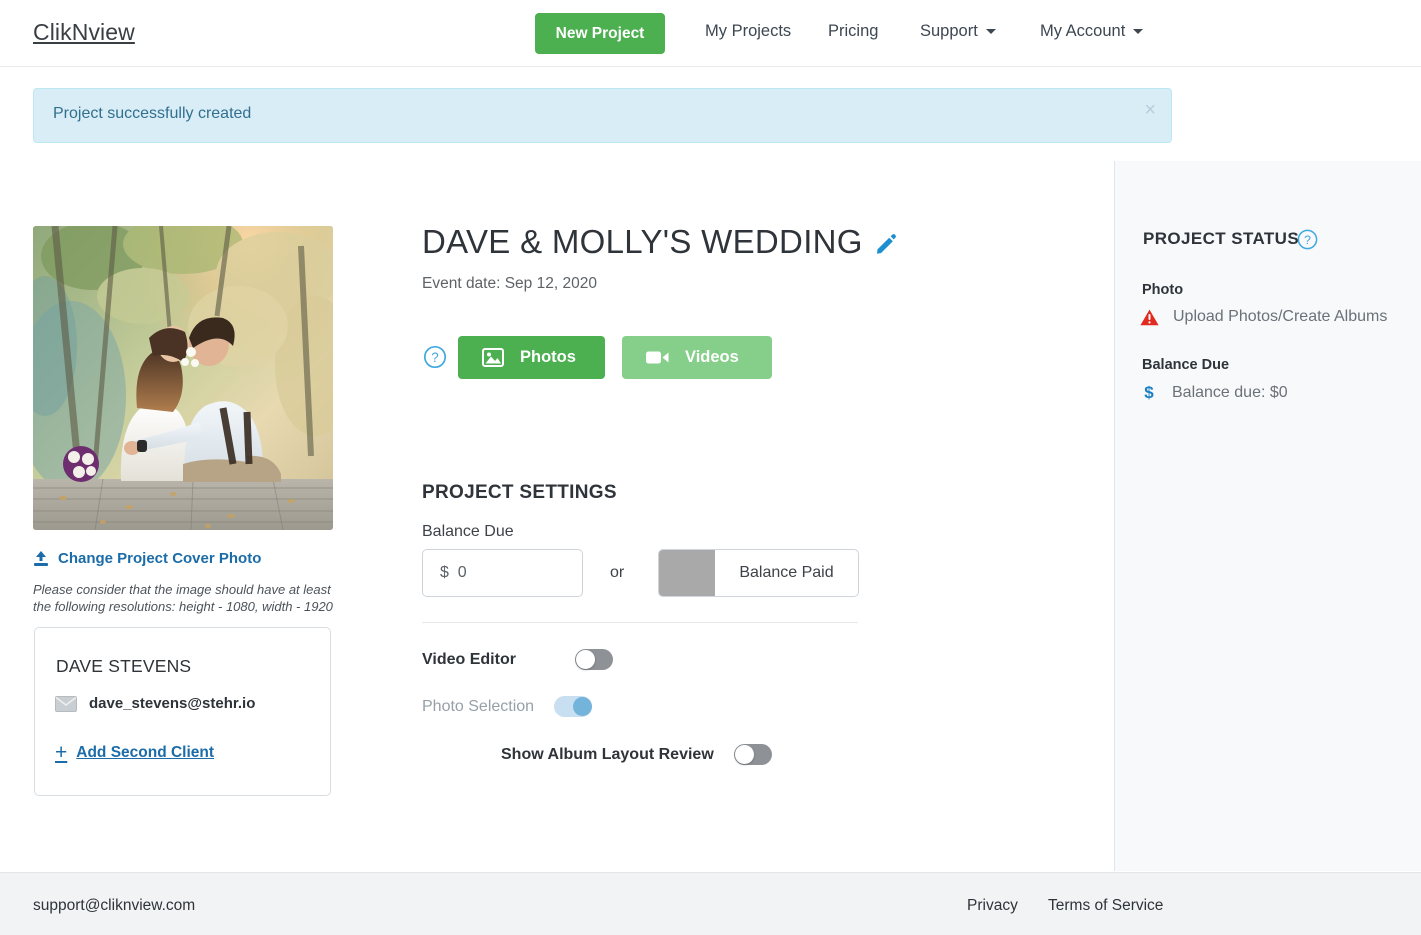 The width and height of the screenshot is (1421, 935). I want to click on settings-divider, so click(640, 622).